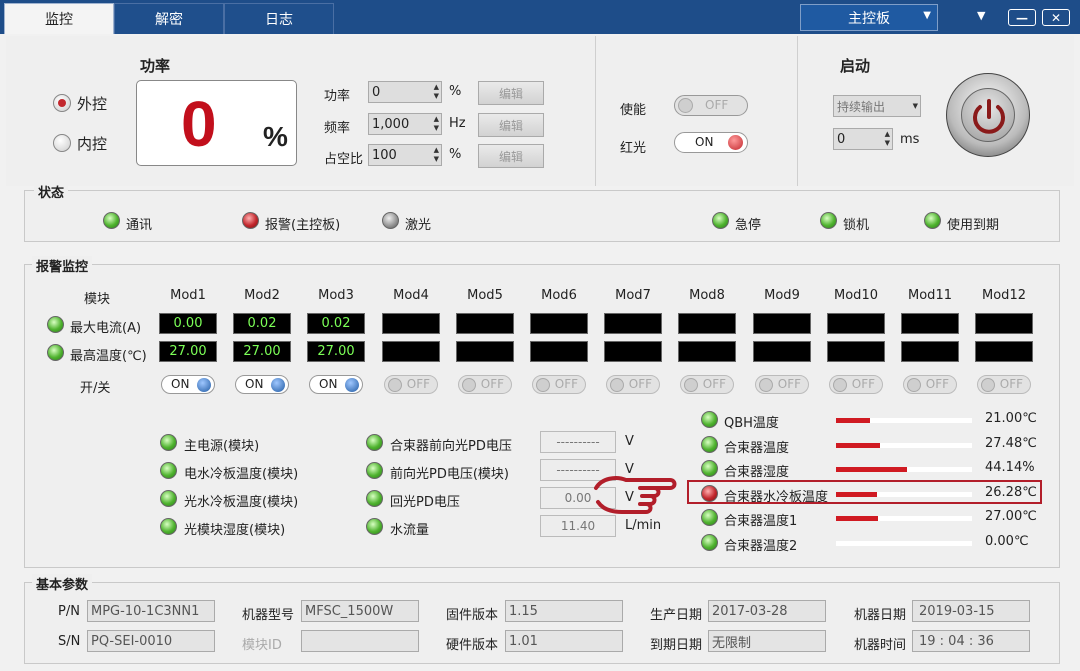 This screenshot has height=671, width=1080. Describe the element at coordinates (1022, 17) in the screenshot. I see `minimize-button: —` at that location.